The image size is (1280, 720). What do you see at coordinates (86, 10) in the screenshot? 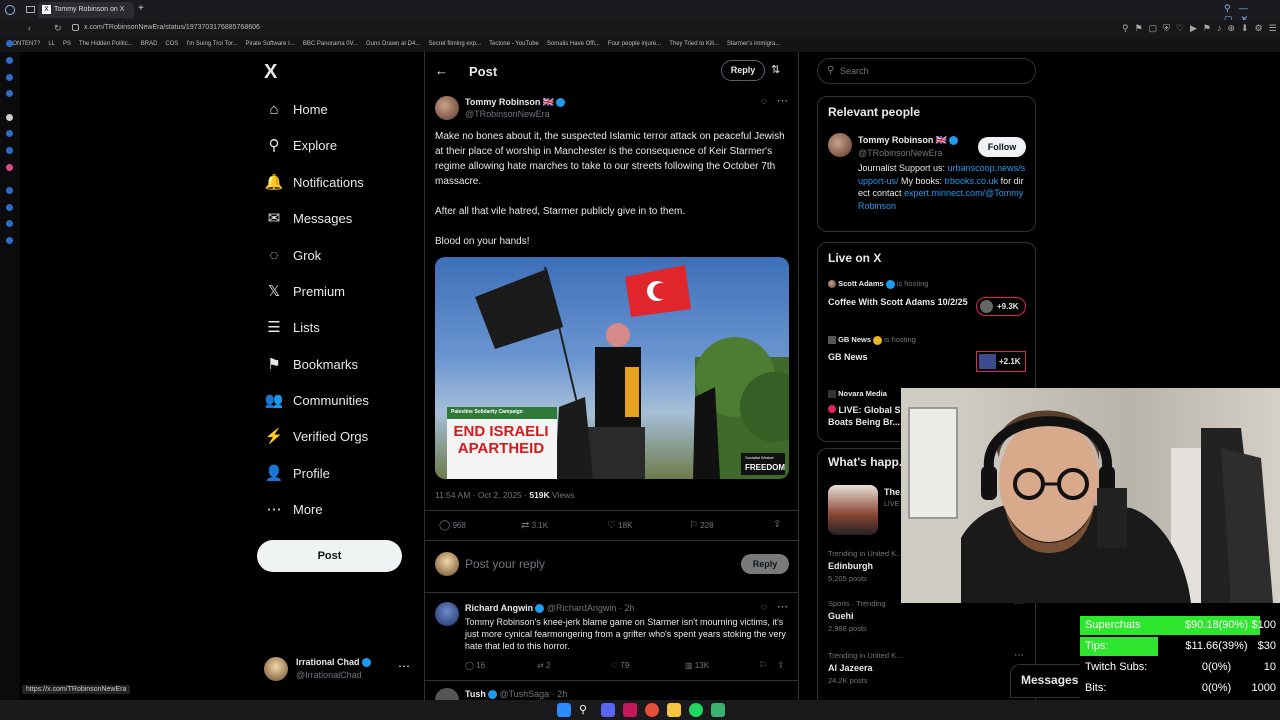
I see `browser-tab: X Tommy Robinson on X` at bounding box center [86, 10].